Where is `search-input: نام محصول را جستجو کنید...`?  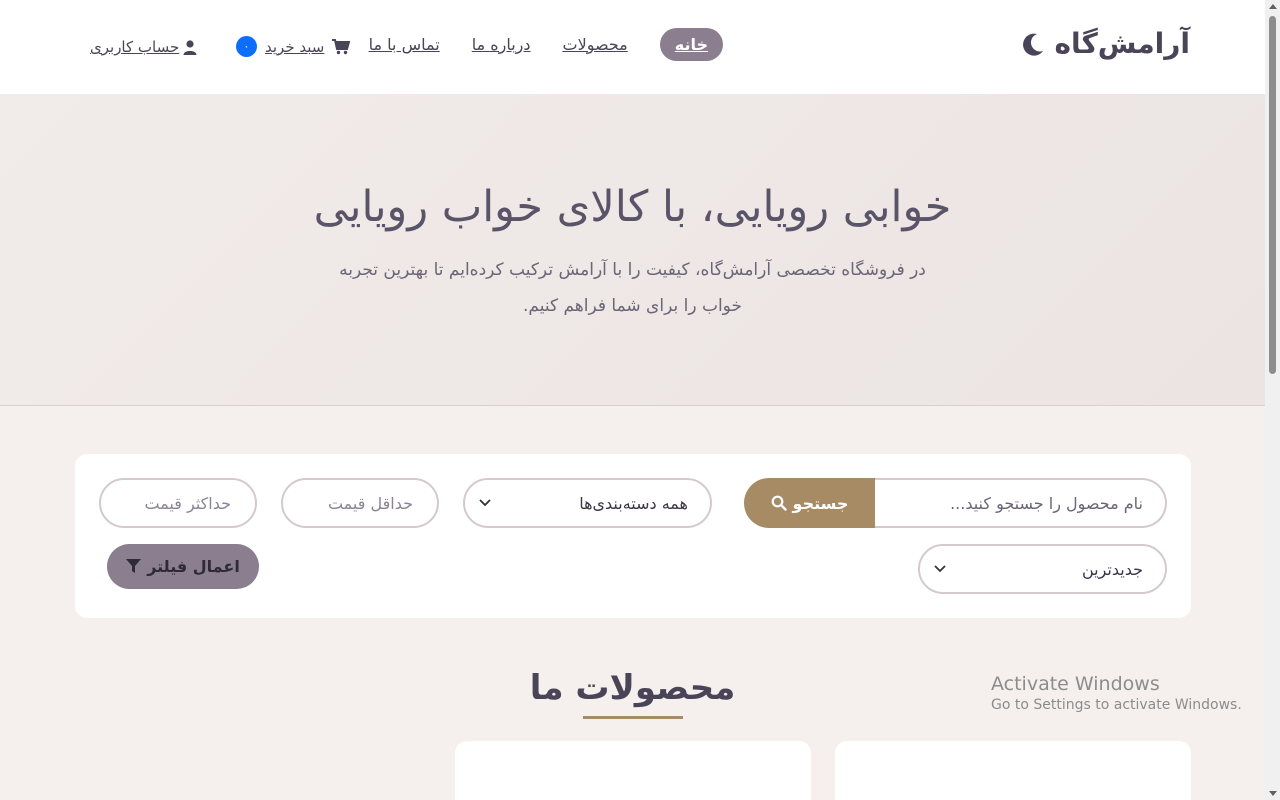
search-input: نام محصول را جستجو کنید... is located at coordinates (1021, 503).